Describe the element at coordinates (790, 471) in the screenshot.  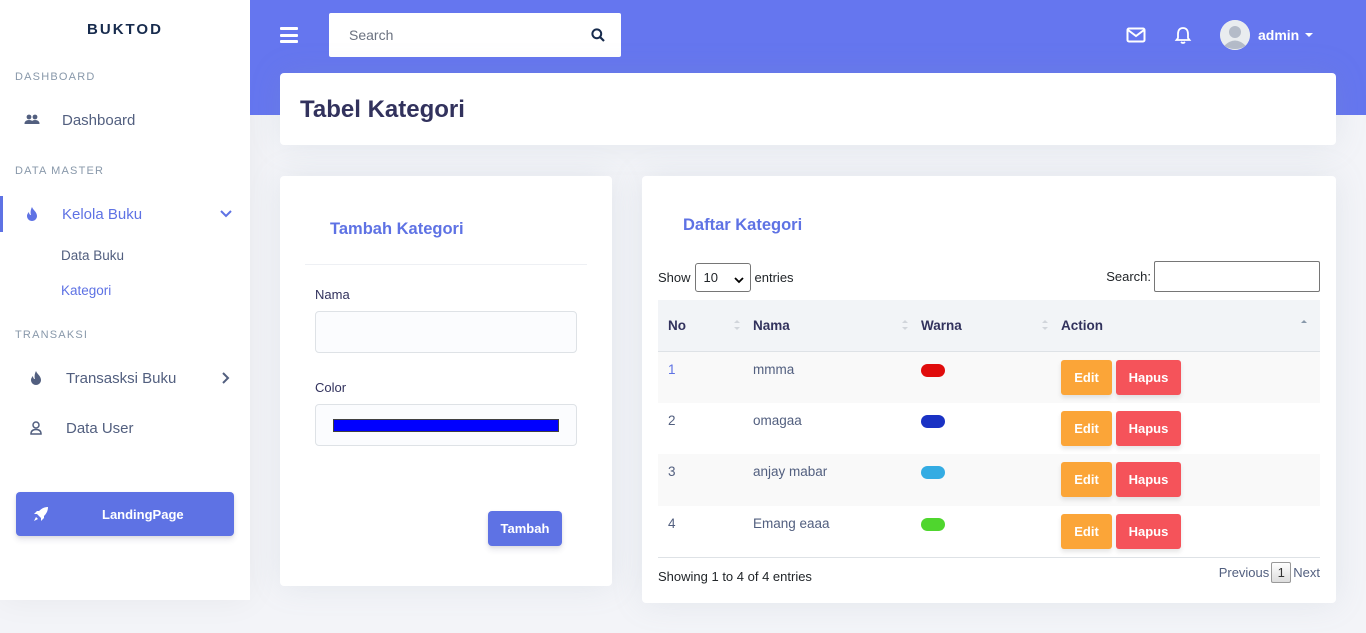
I see `row-nama: anjay mabar` at that location.